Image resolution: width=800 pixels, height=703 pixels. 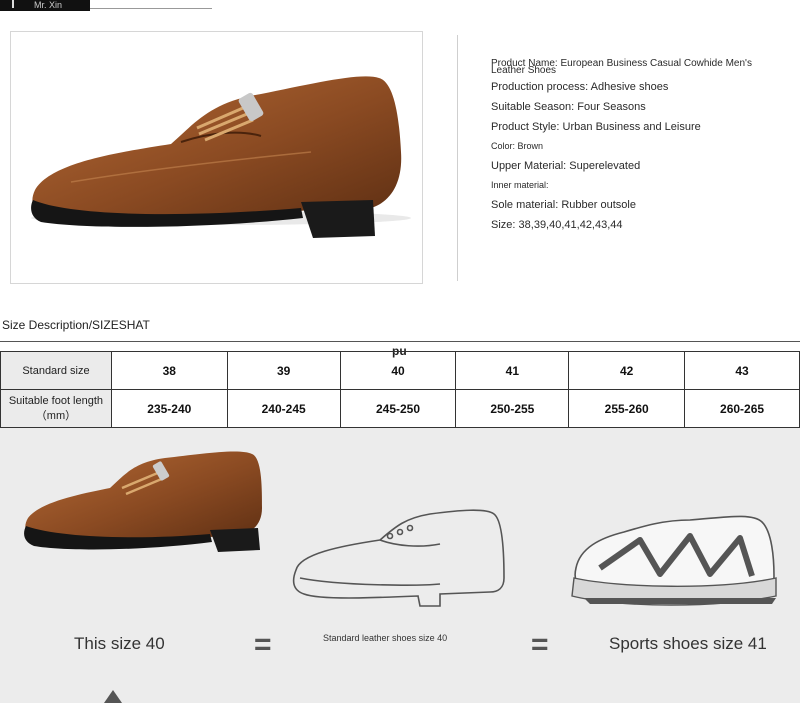 I want to click on spec-row: Production process: Adhesive shoes, so click(x=579, y=87).